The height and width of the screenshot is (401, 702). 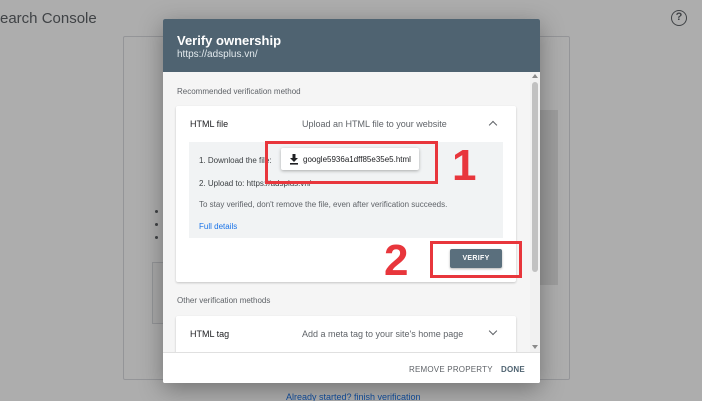 What do you see at coordinates (396, 260) in the screenshot?
I see `annotation-number-2: 2` at bounding box center [396, 260].